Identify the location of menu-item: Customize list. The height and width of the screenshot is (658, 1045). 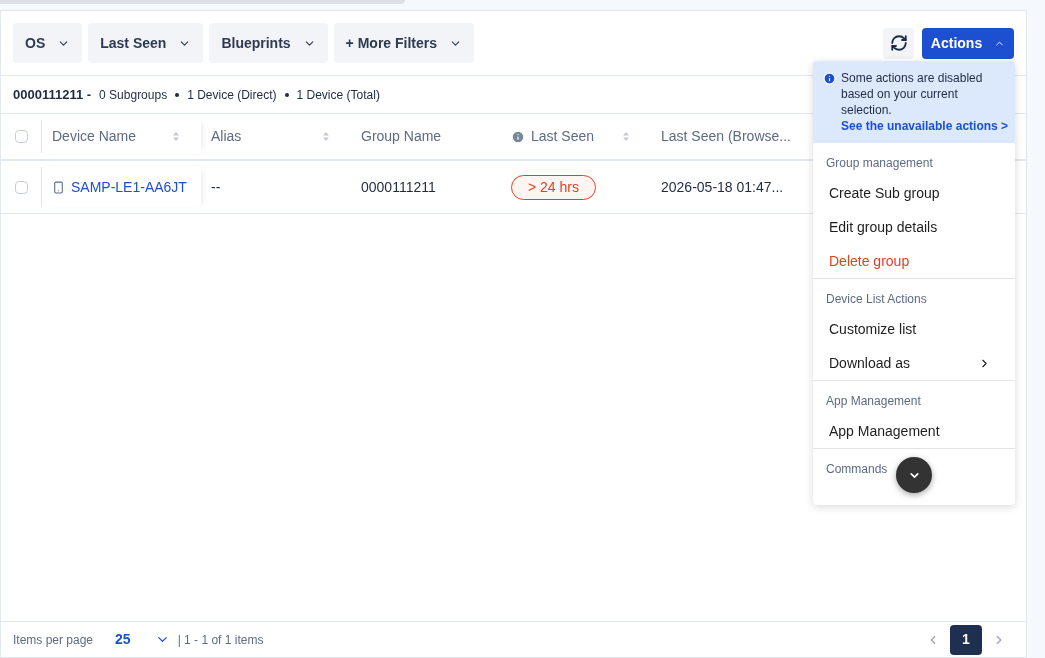
(914, 329).